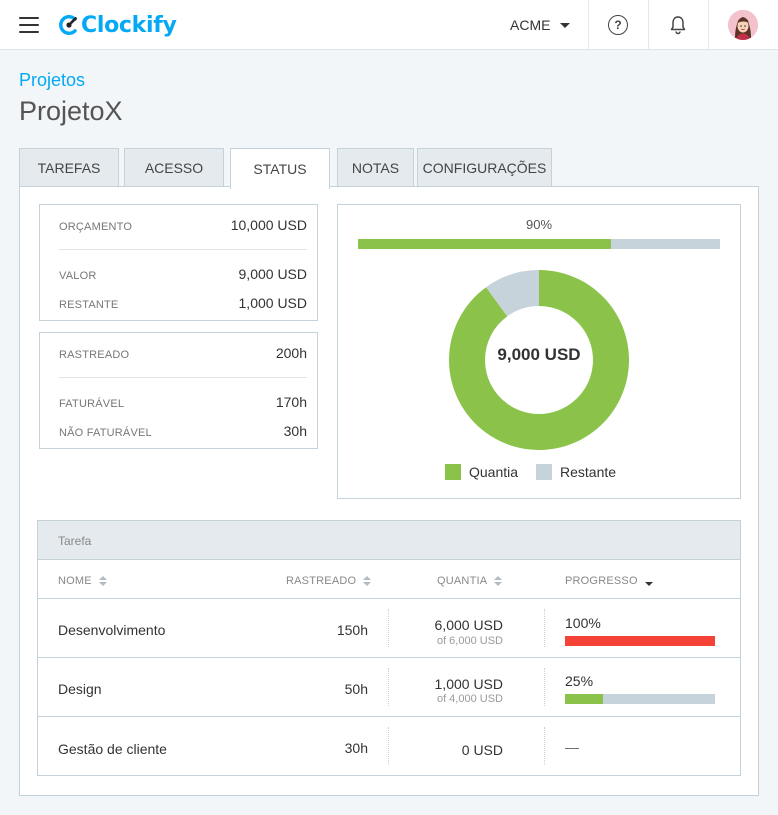 The width and height of the screenshot is (778, 815). What do you see at coordinates (321, 581) in the screenshot?
I see `column-label: RASTREADO` at bounding box center [321, 581].